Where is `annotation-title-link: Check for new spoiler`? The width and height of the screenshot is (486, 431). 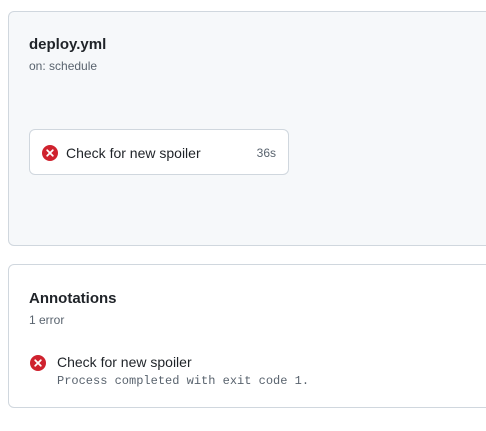 annotation-title-link: Check for new spoiler is located at coordinates (124, 362).